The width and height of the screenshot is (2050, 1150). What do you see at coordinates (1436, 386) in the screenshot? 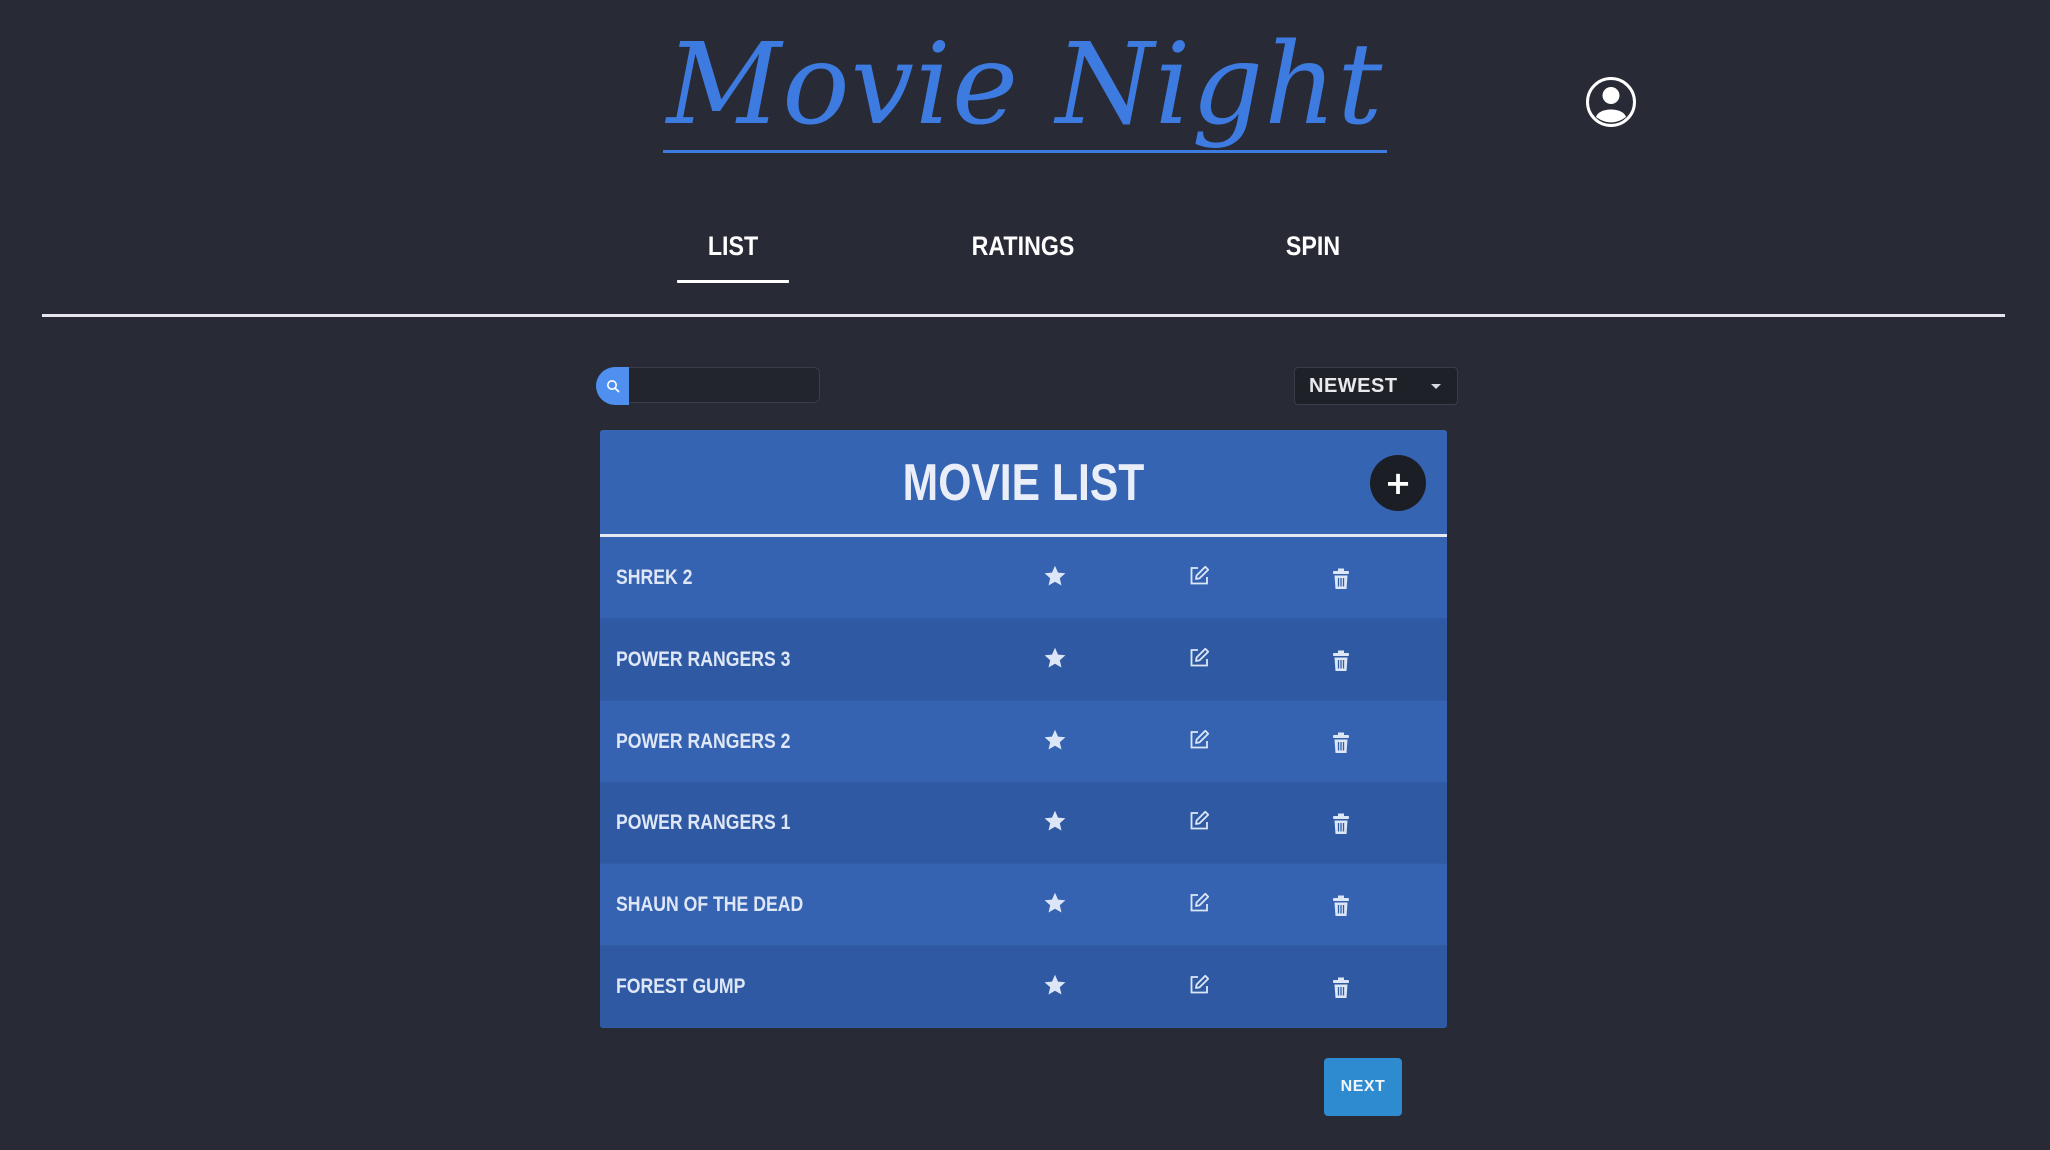
I see `caret-down-icon` at bounding box center [1436, 386].